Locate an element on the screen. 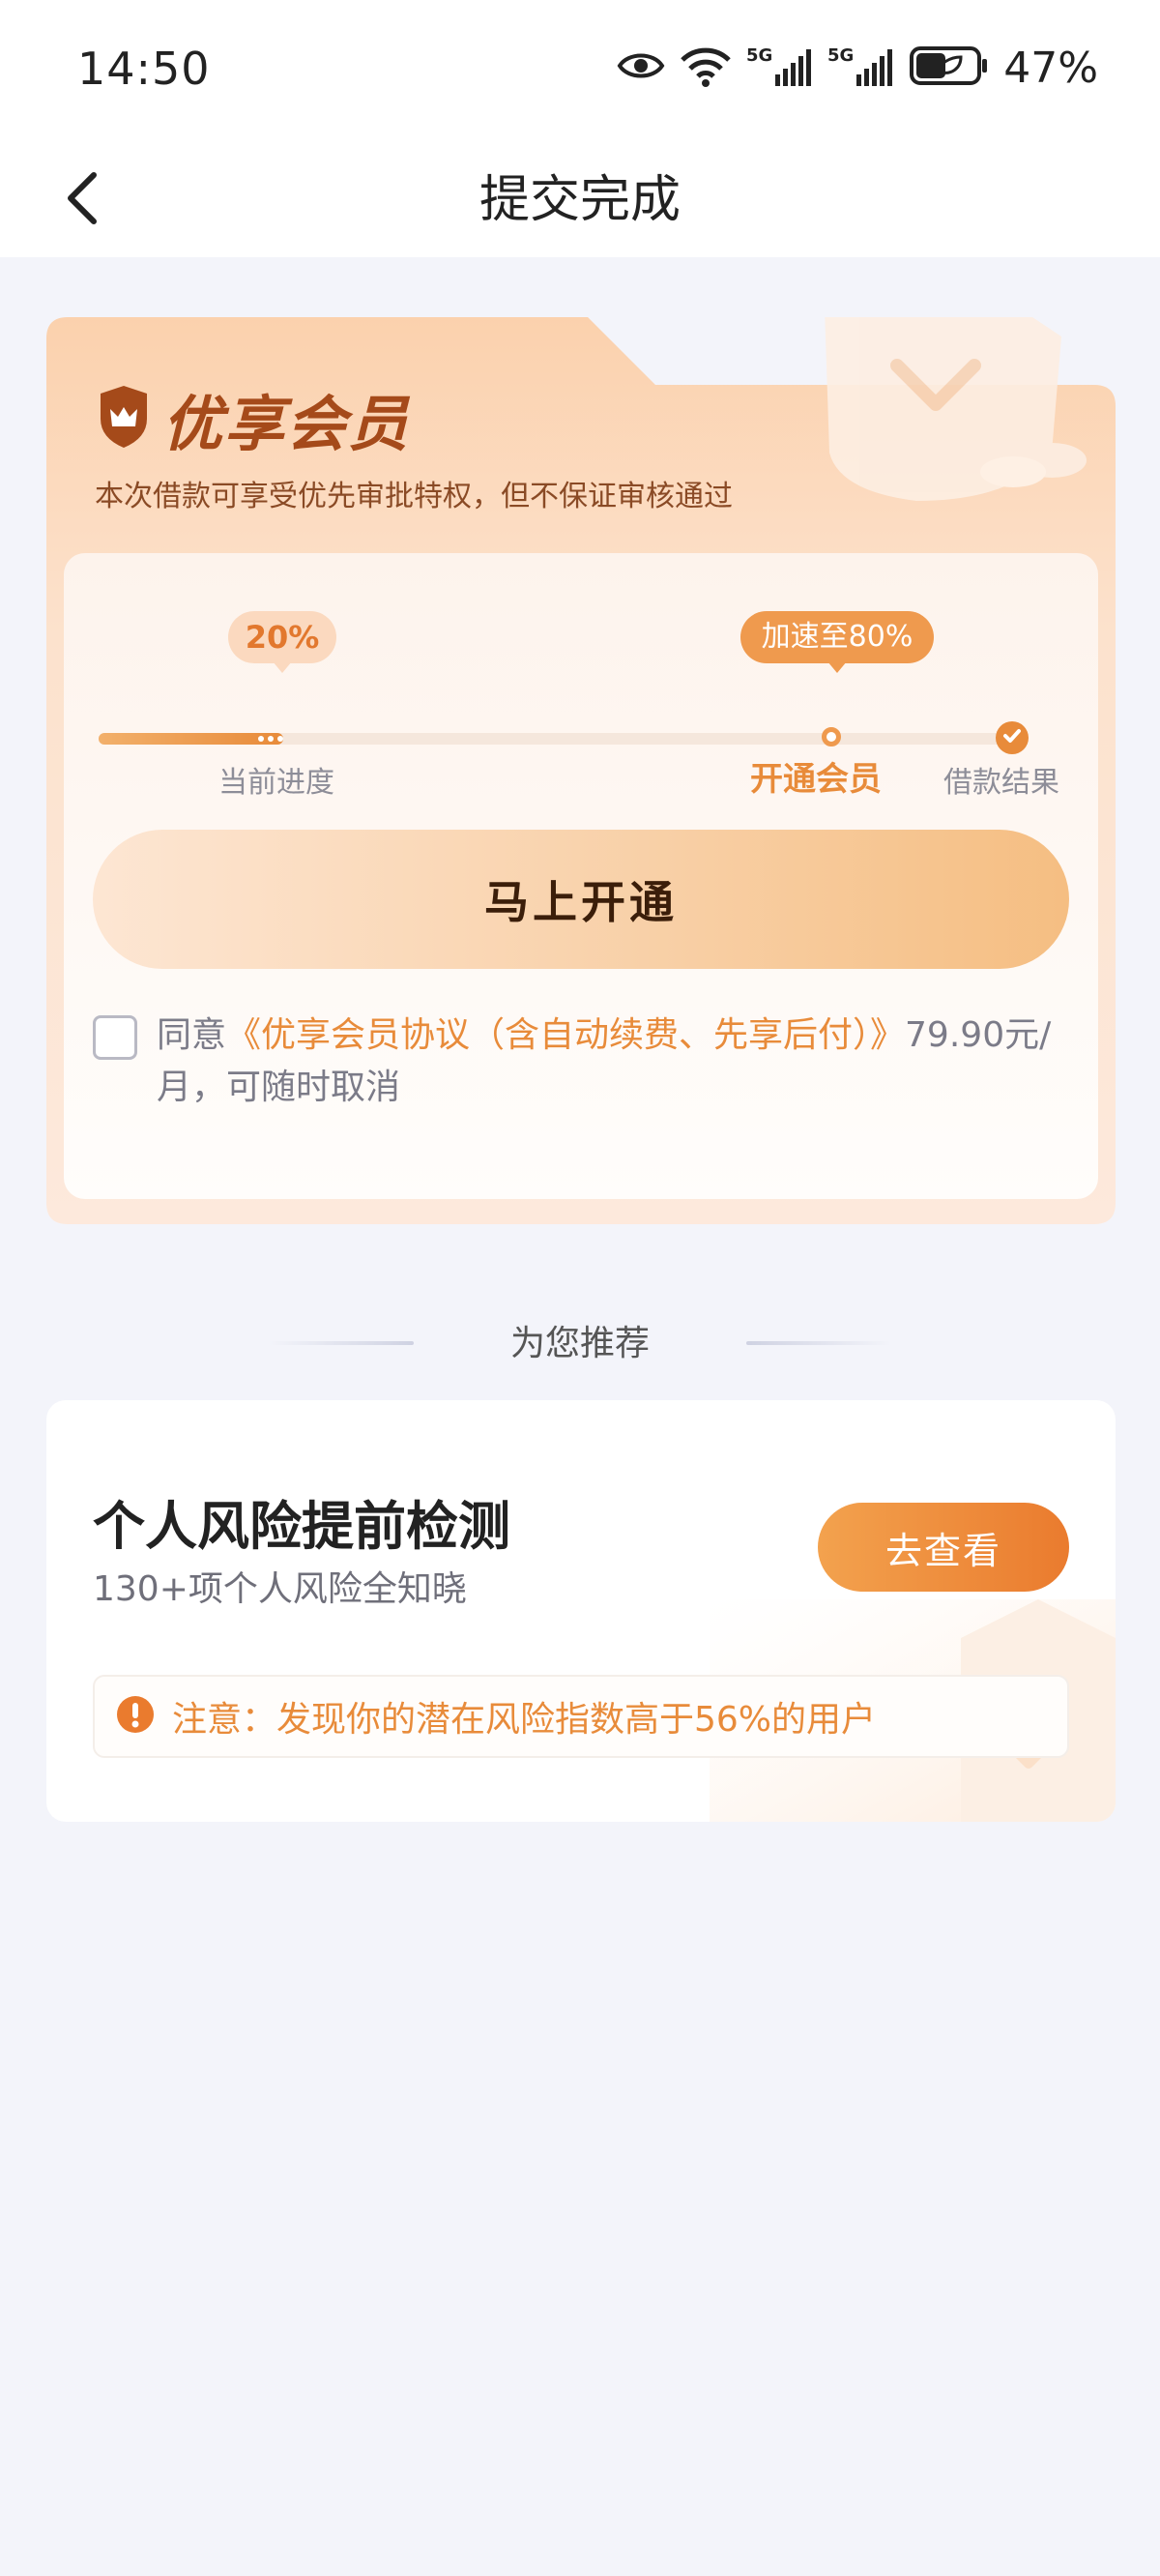  status-icons: 5G 5G 47% is located at coordinates (857, 68).